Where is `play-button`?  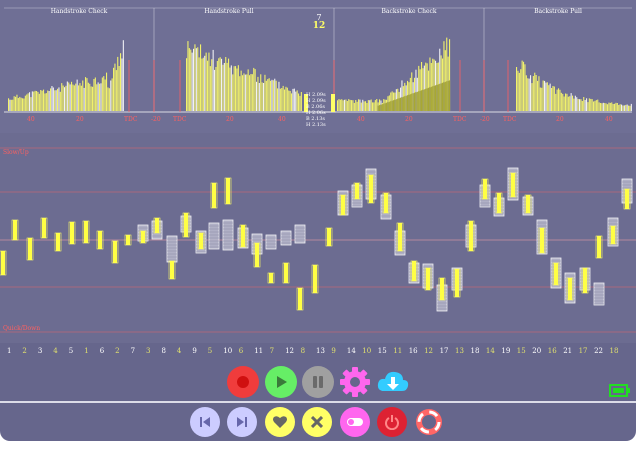 play-button is located at coordinates (281, 382).